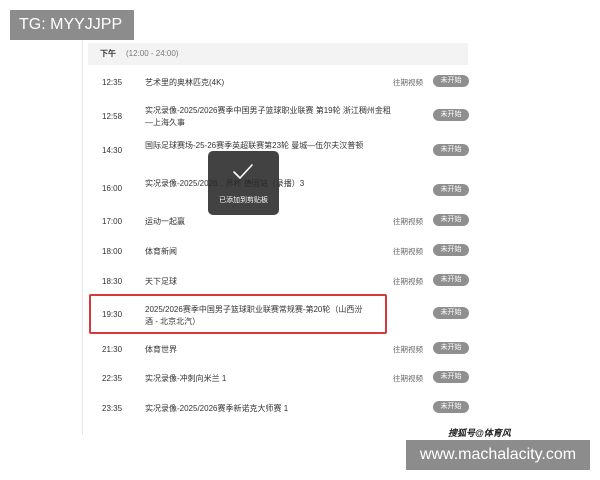 The height and width of the screenshot is (480, 600). I want to click on period-range: (12:00 - 24:00), so click(152, 53).